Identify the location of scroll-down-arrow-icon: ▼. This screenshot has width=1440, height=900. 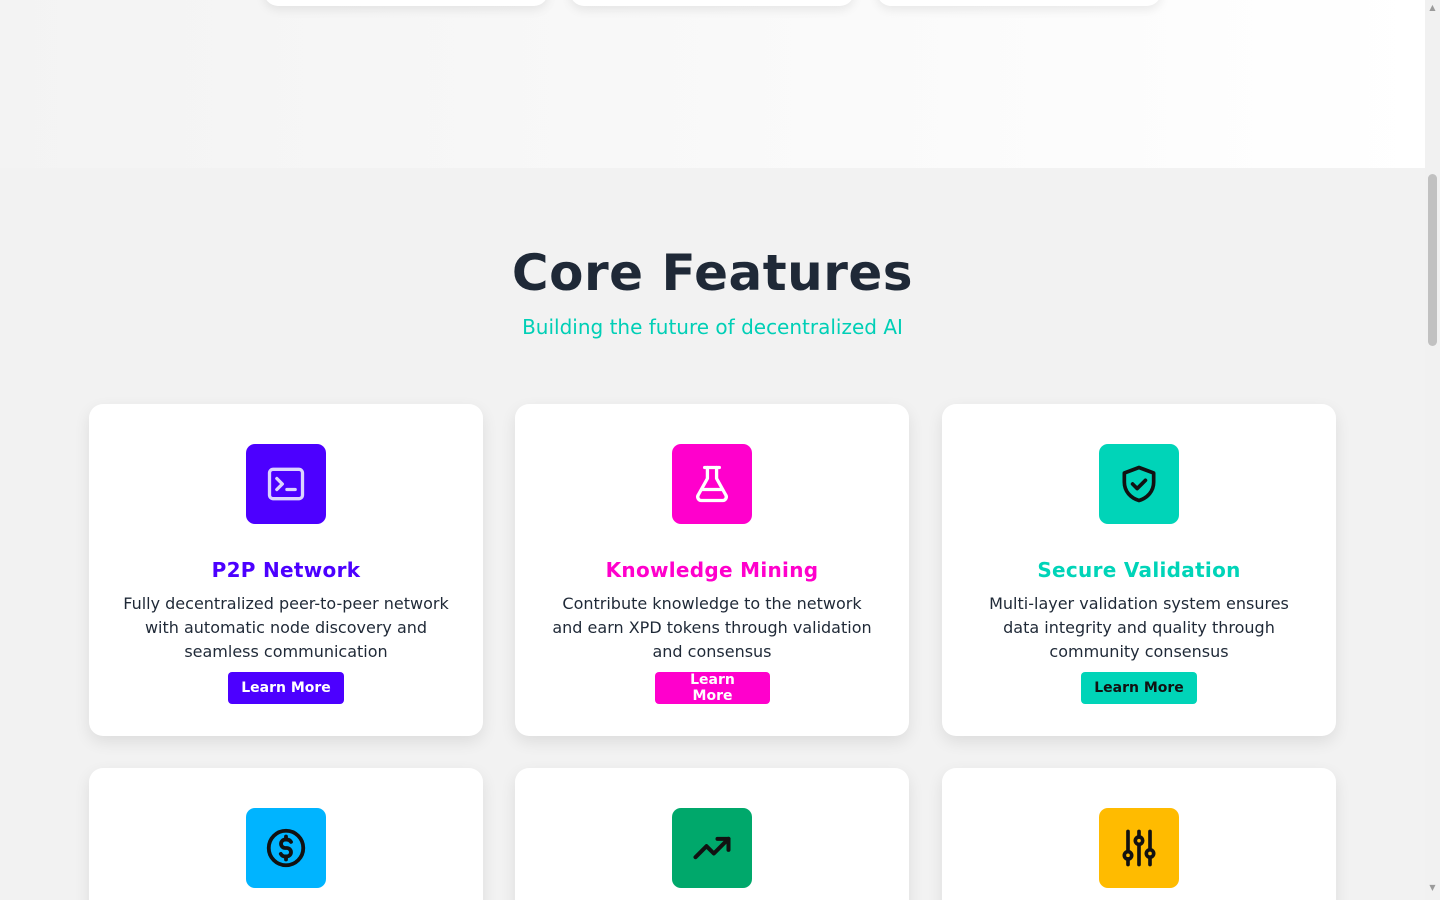
(1432, 887).